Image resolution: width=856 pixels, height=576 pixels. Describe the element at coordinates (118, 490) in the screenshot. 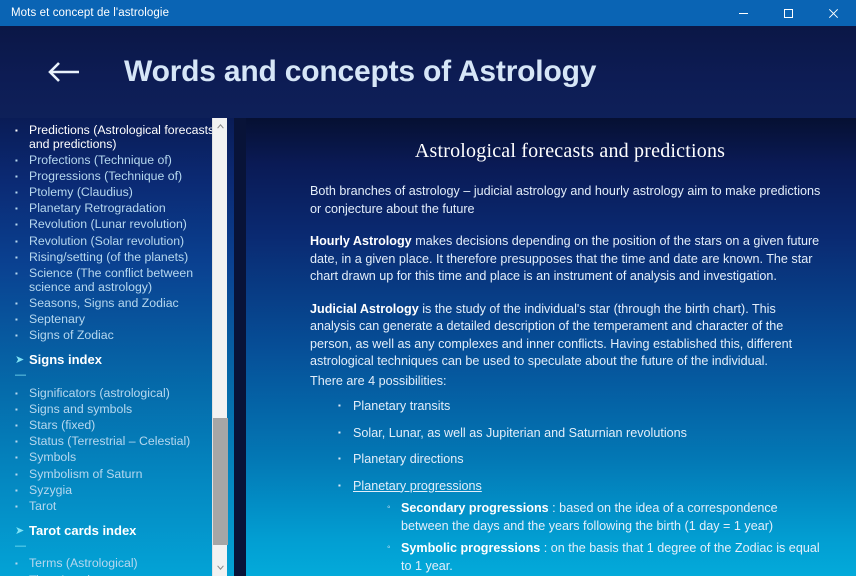

I see `sidebar-item-syzygia: ▪ Syzygia` at that location.